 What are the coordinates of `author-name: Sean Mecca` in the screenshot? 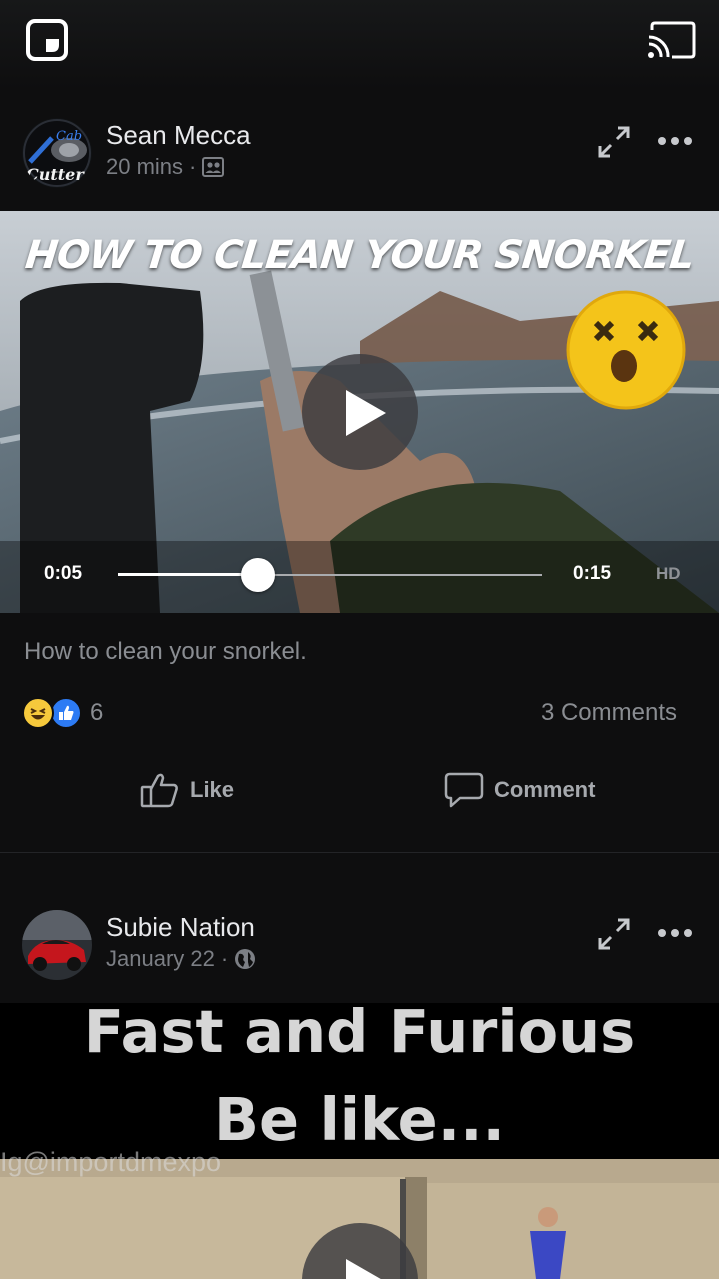 It's located at (178, 135).